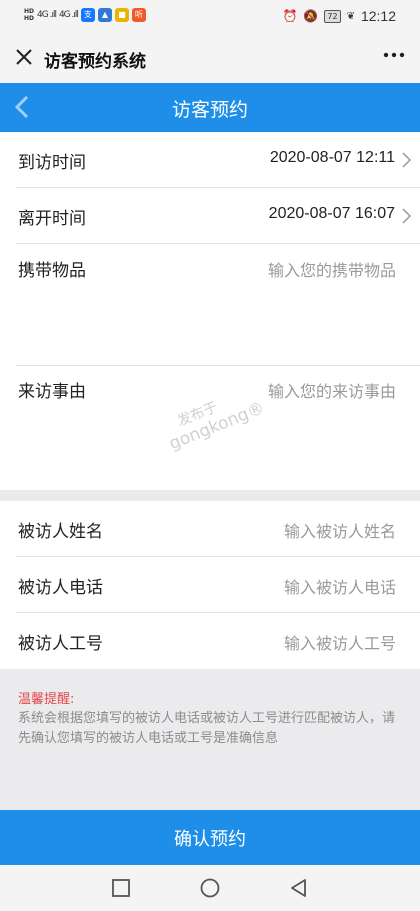  I want to click on departure-time-label: 离开时间, so click(52, 219).